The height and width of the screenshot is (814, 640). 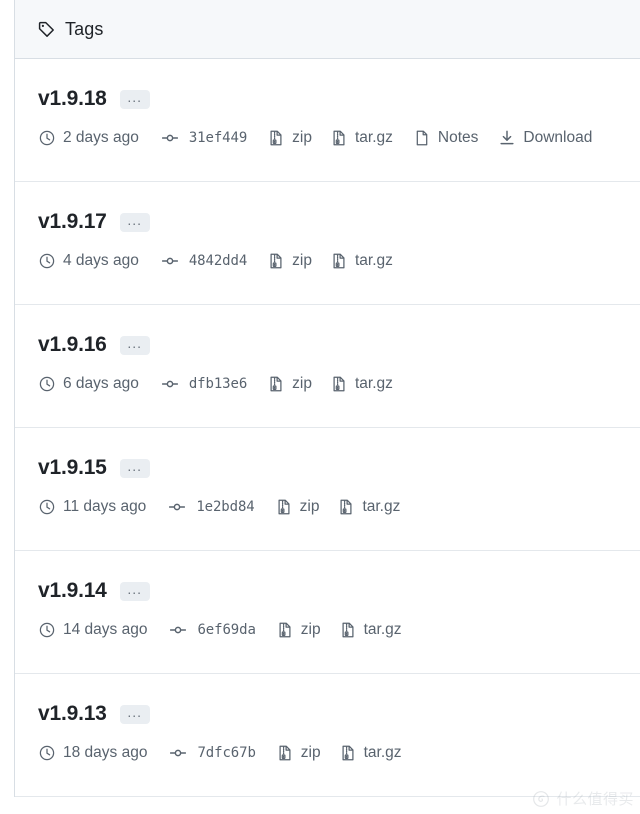 What do you see at coordinates (72, 222) in the screenshot?
I see `tag-name-link: v1.9.17` at bounding box center [72, 222].